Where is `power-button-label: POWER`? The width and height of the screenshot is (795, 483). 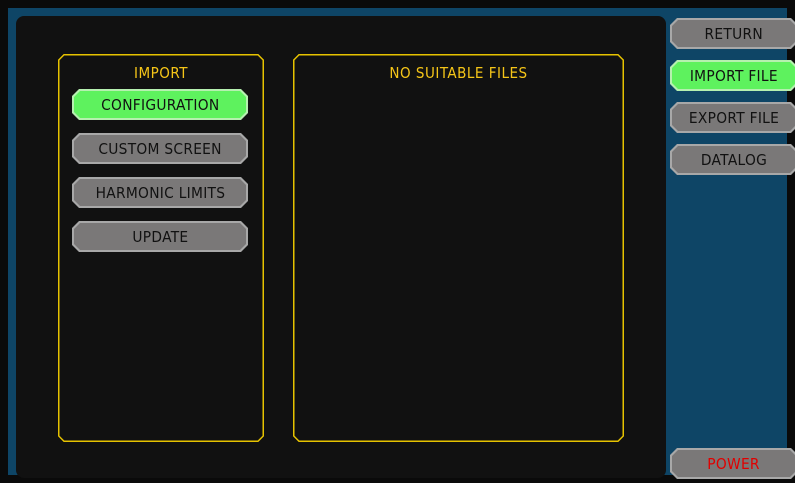
power-button-label: POWER is located at coordinates (734, 463).